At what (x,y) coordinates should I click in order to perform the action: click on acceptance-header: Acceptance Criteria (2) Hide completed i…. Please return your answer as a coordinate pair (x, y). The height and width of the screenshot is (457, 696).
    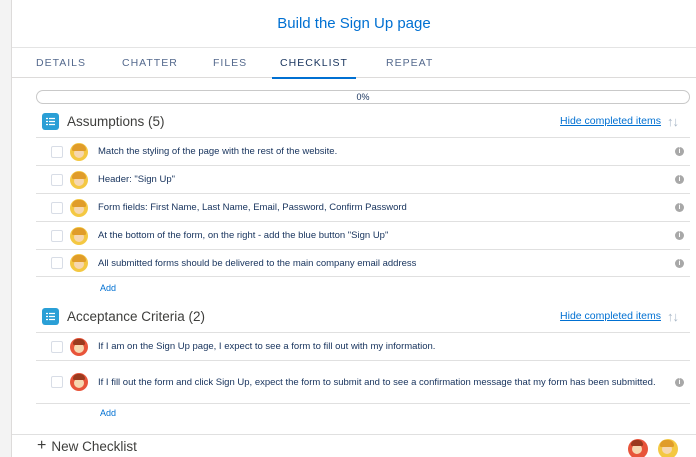
    Looking at the image, I should click on (360, 316).